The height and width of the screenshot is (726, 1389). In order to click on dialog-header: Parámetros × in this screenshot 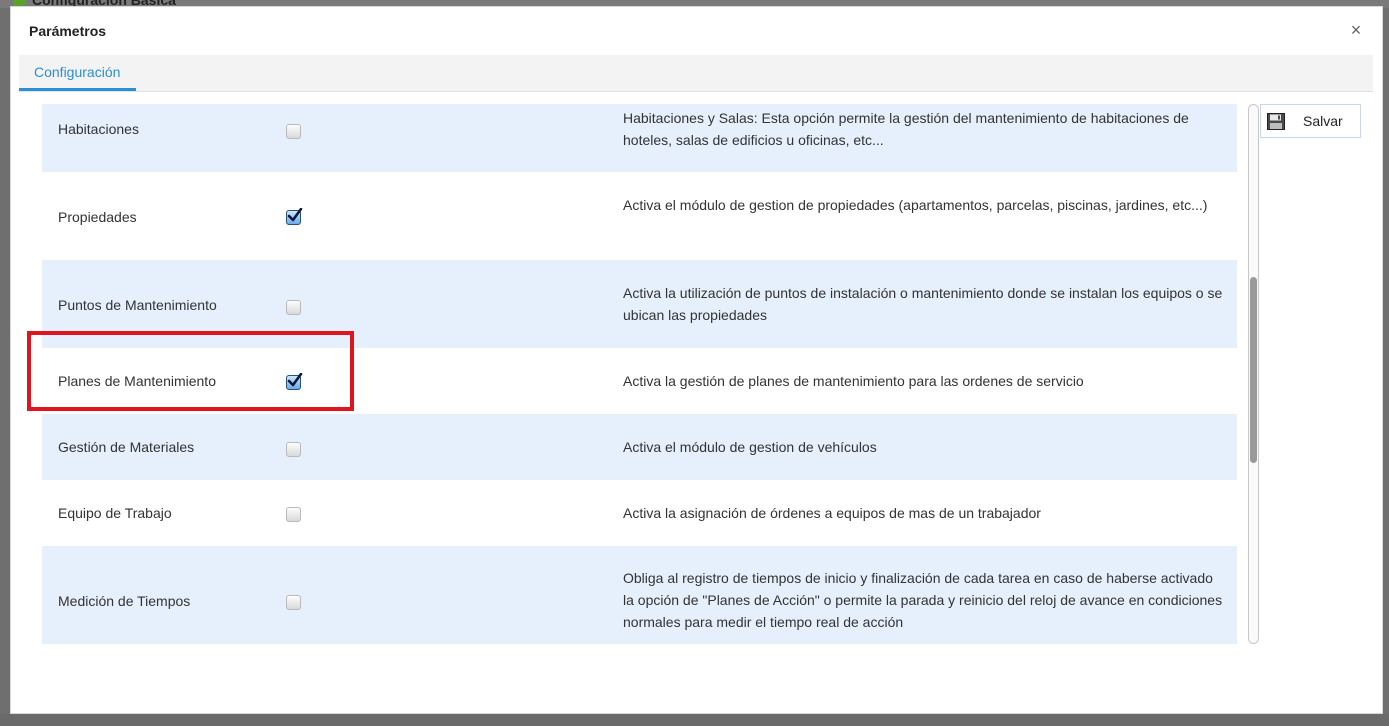, I will do `click(696, 31)`.